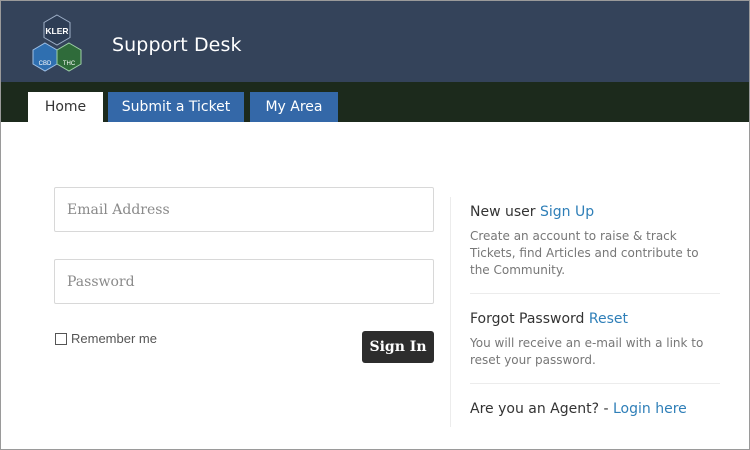  I want to click on forgot-password-heading: Forgot Password Reset, so click(595, 319).